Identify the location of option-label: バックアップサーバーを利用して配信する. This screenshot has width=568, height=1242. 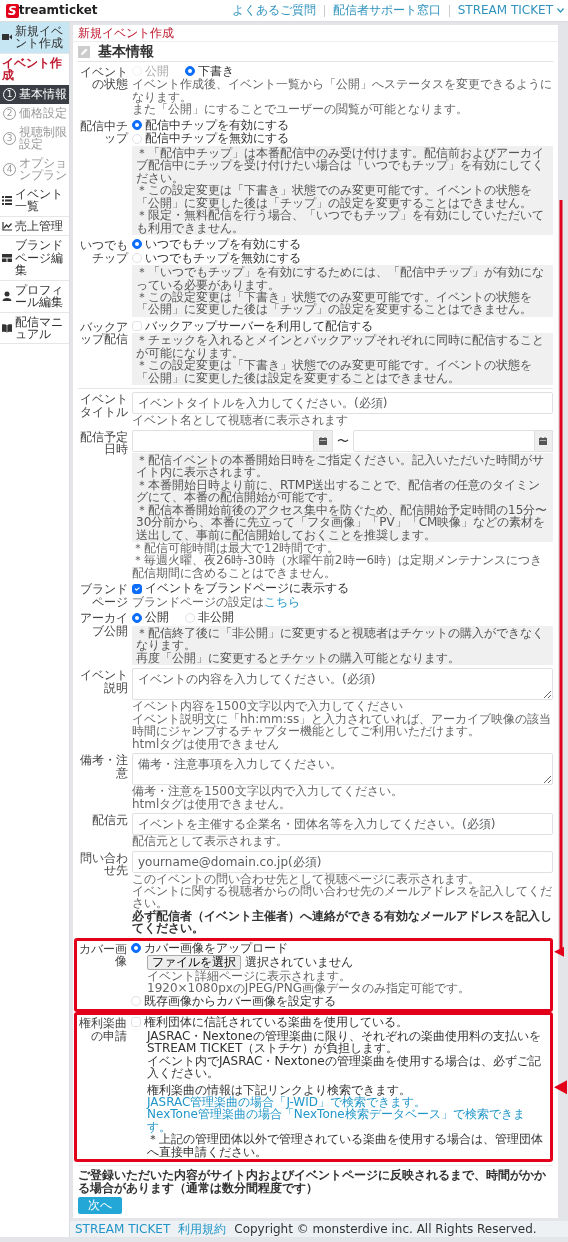
(259, 326).